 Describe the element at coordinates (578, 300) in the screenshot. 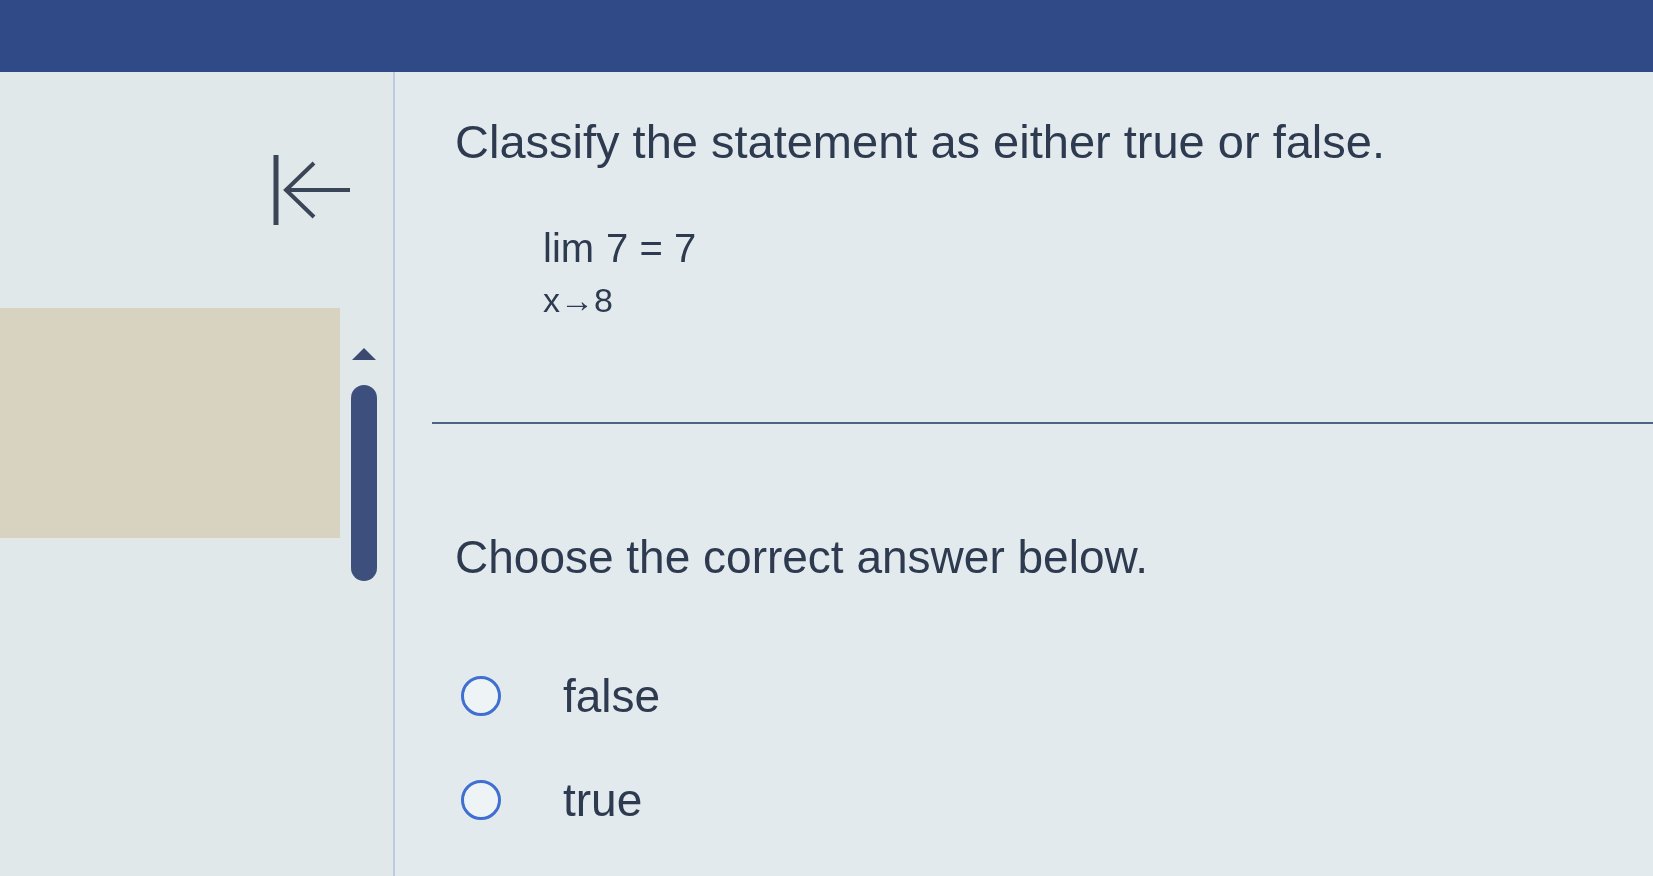

I see `limit-subscript: x→8` at that location.